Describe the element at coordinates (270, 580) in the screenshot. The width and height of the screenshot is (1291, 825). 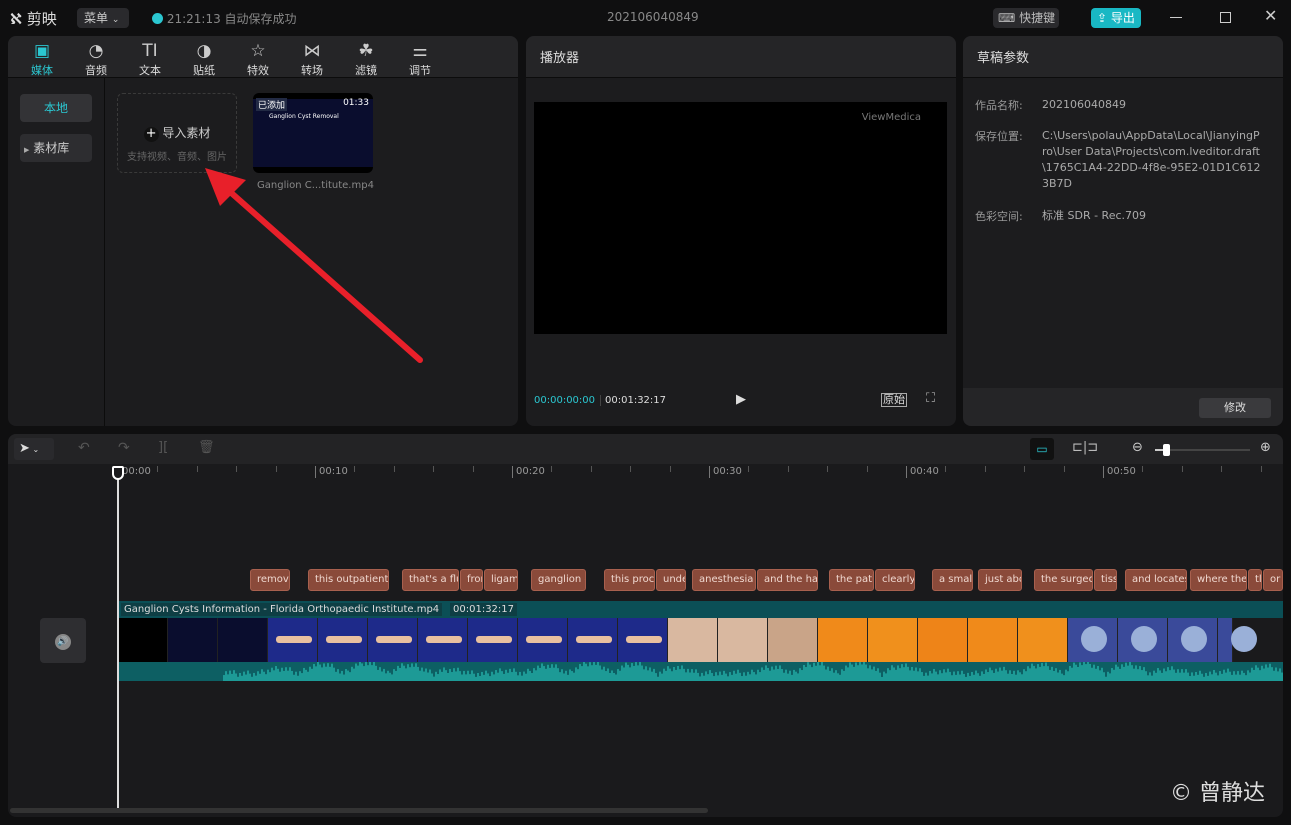
I see `subtitle-clip: remova` at that location.